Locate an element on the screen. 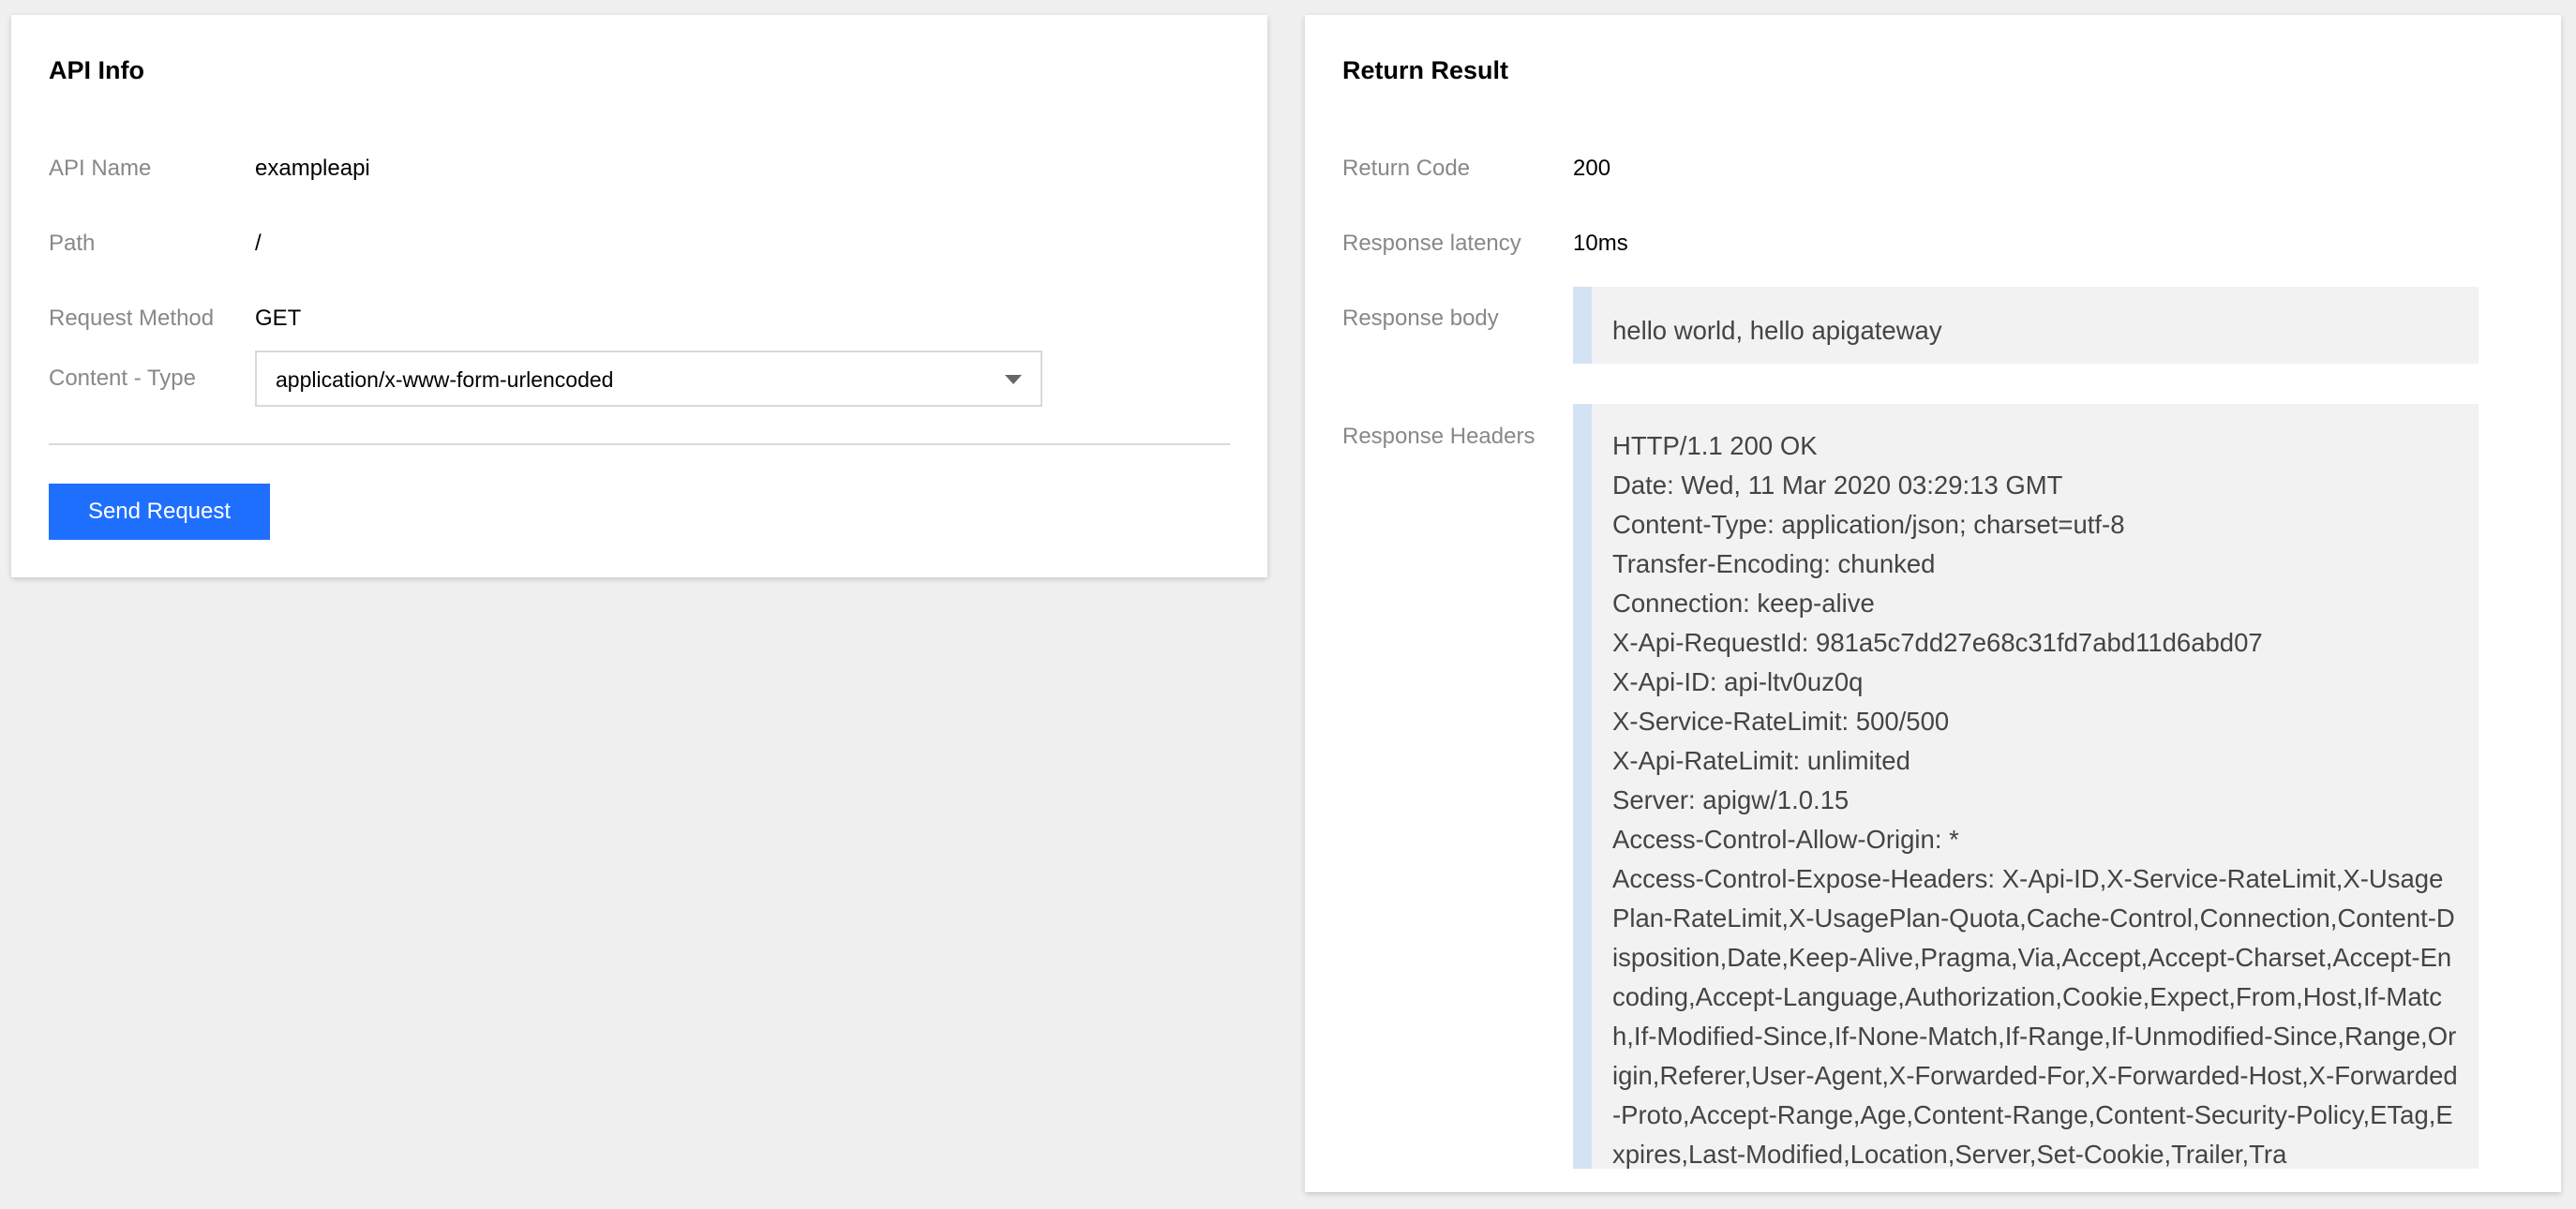 Image resolution: width=2576 pixels, height=1209 pixels. header-line: Server: apigw/1.0.15 is located at coordinates (1731, 800).